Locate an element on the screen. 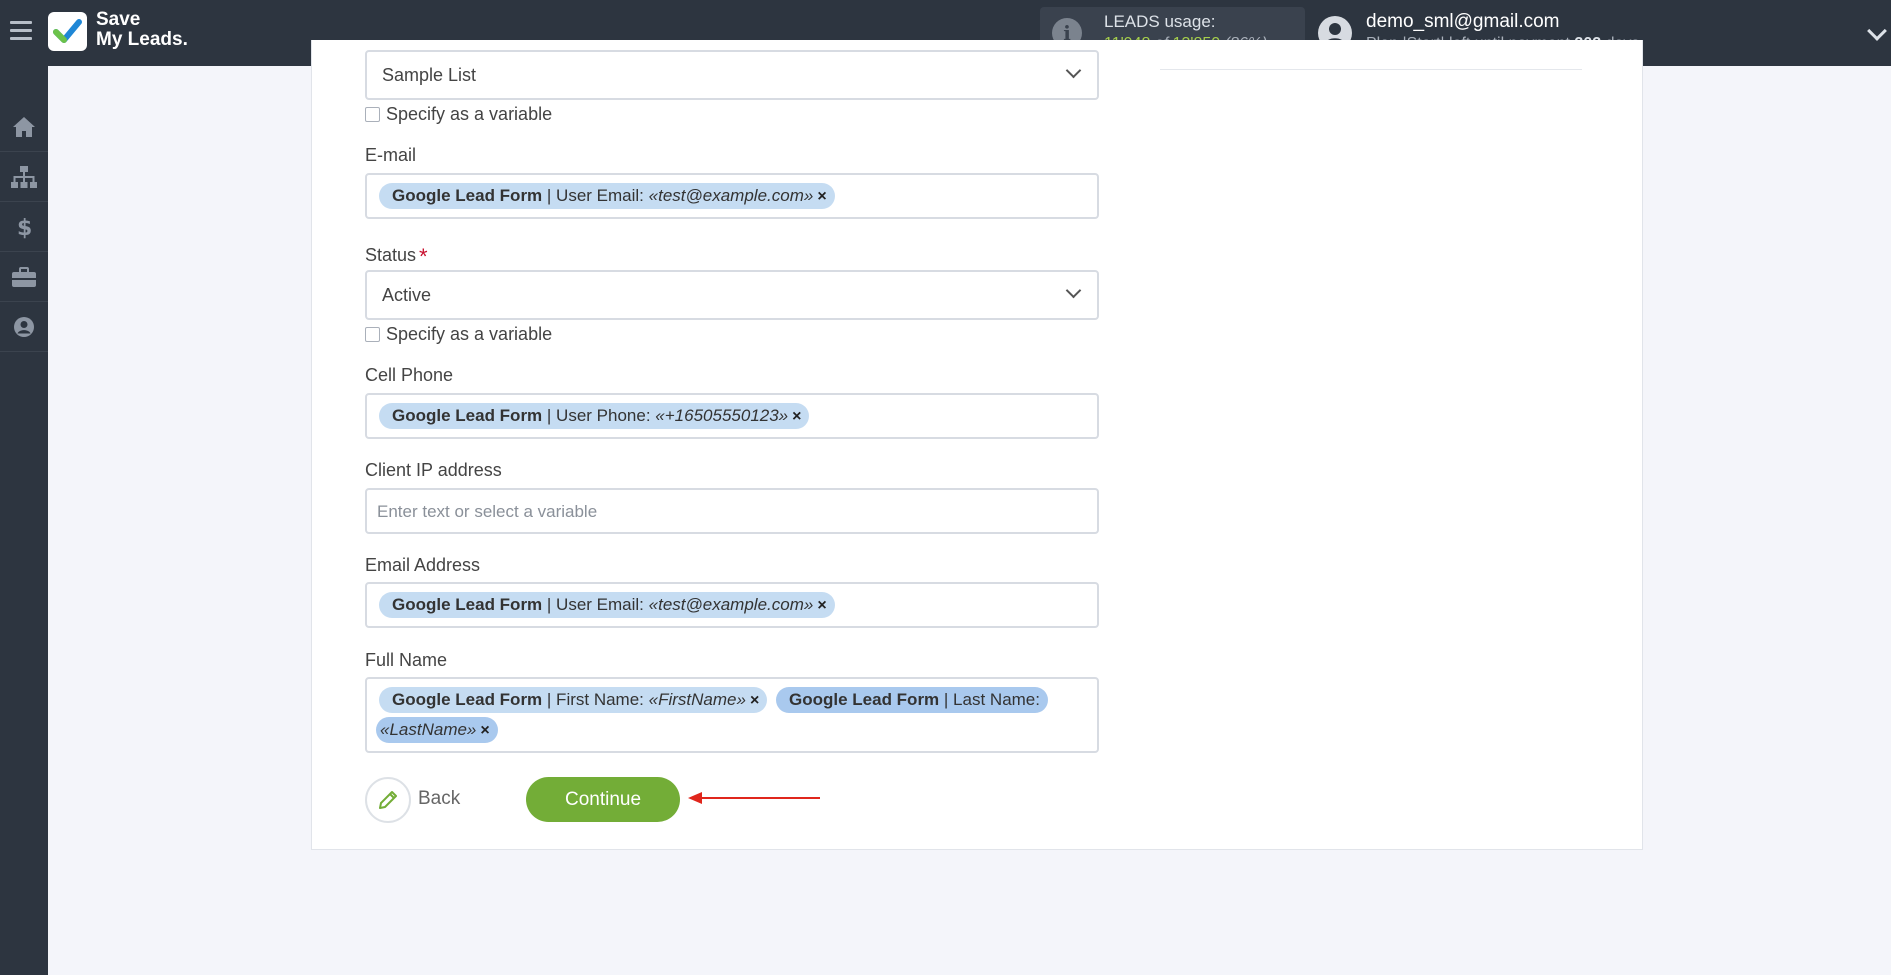 The height and width of the screenshot is (975, 1891). client-ip-placeholder: Enter text or select a variable is located at coordinates (487, 511).